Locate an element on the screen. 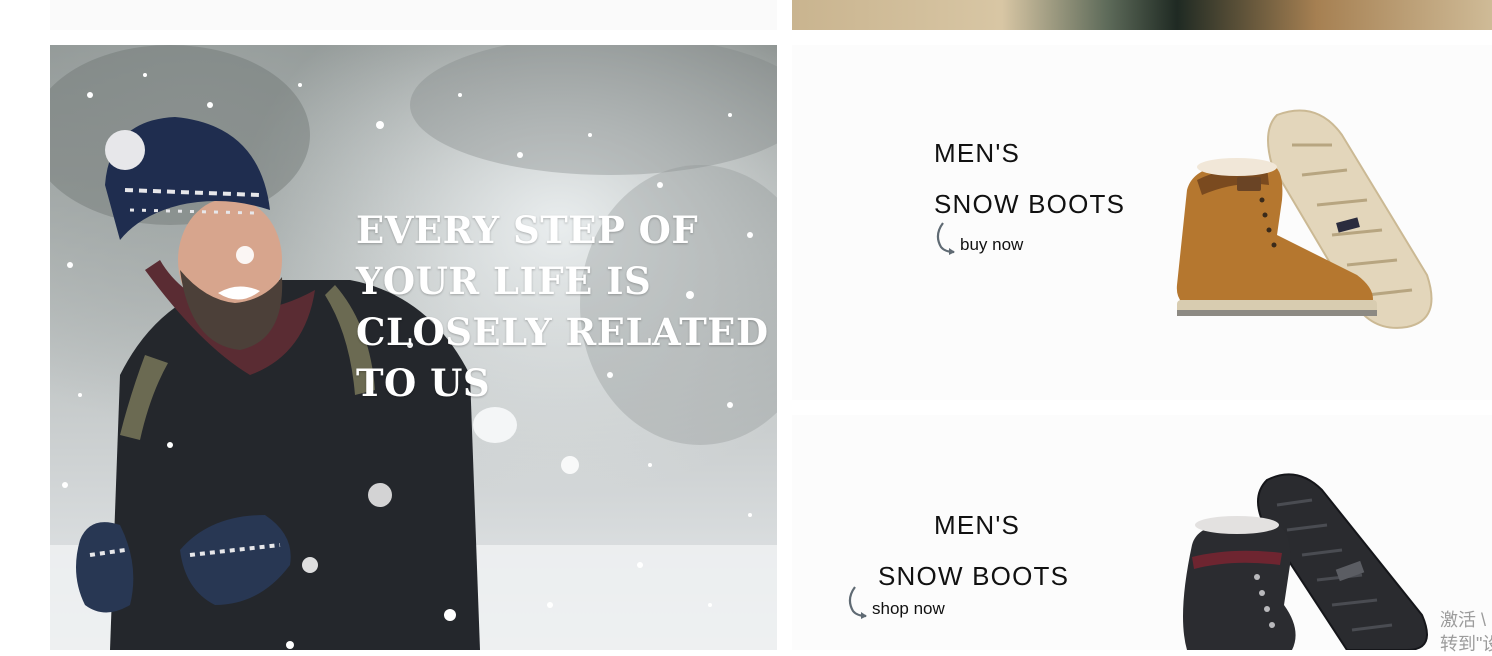  hero-headline-line: TO US is located at coordinates (423, 383).